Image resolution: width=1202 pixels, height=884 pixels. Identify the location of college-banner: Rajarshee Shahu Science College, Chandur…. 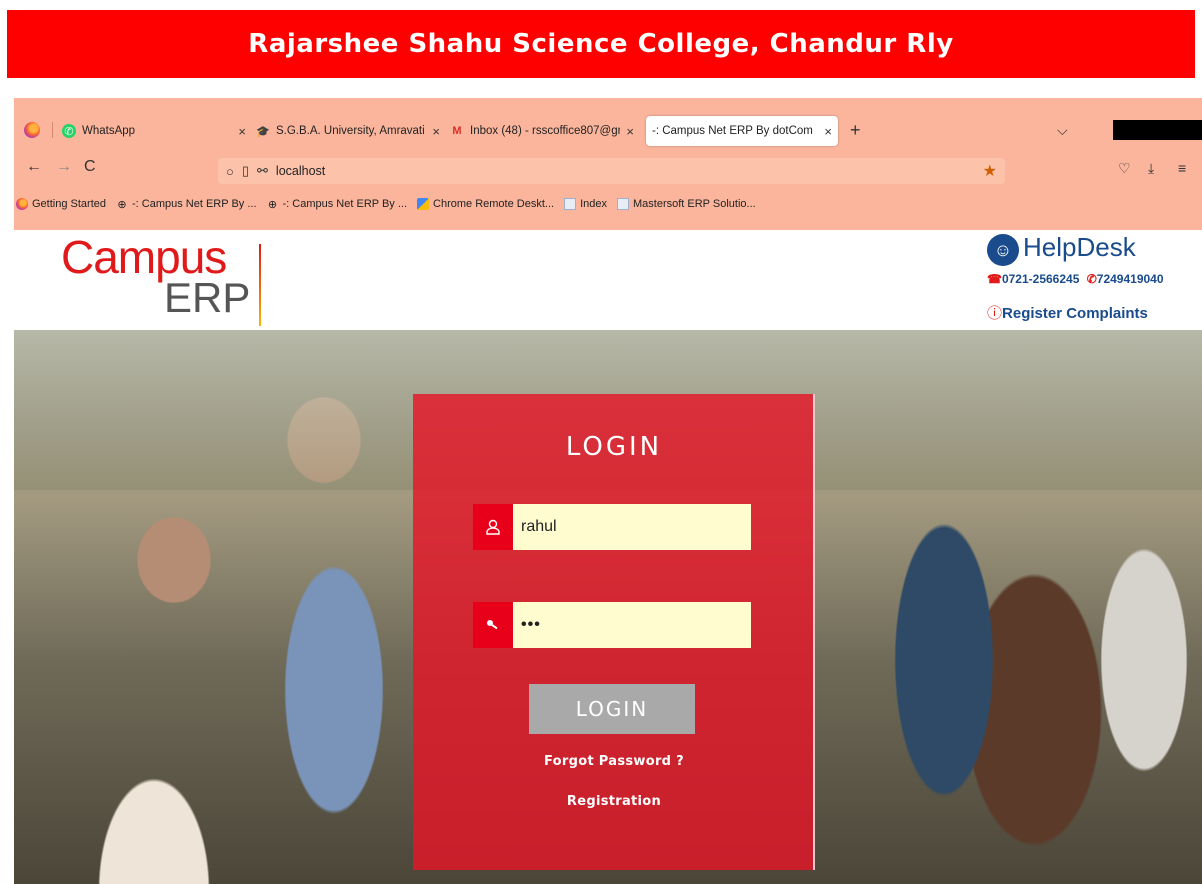
(601, 44).